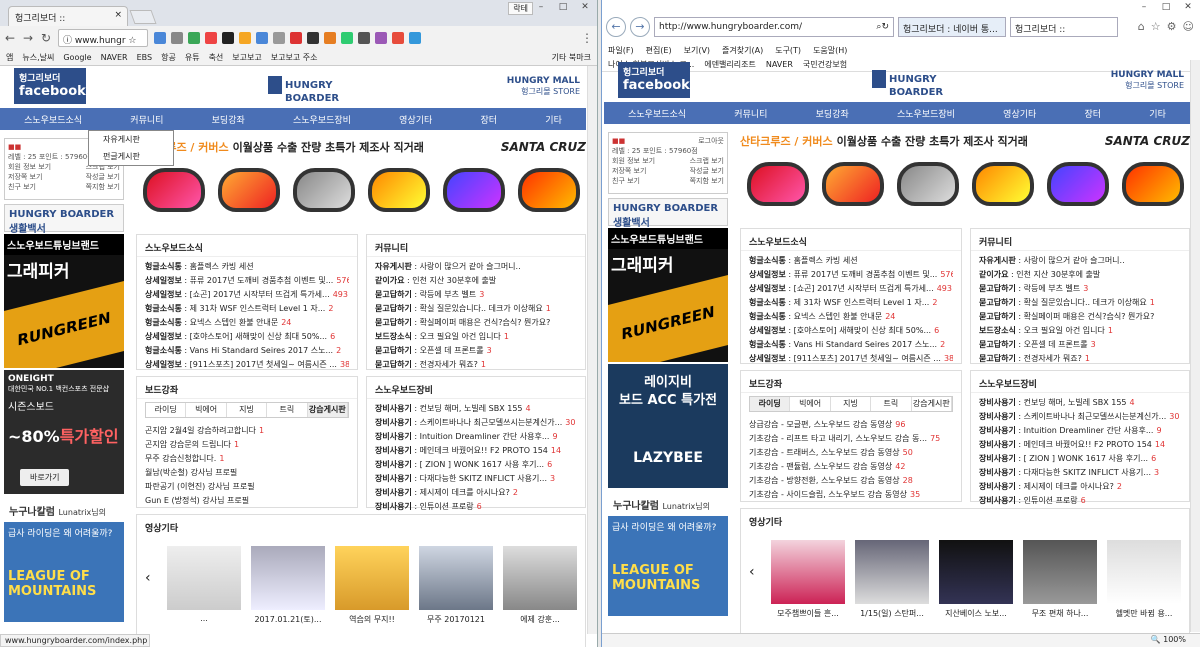 This screenshot has height=647, width=1200. Describe the element at coordinates (571, 57) in the screenshot. I see `other-bookmarks: 기타 북마크` at that location.